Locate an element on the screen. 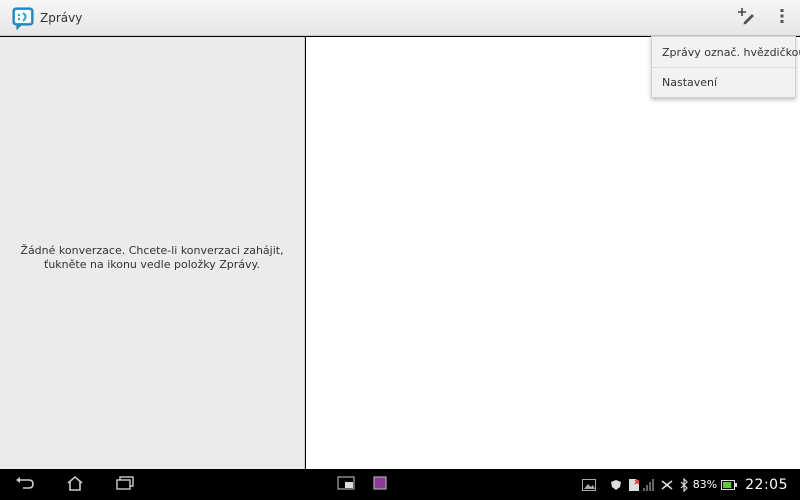  status-area: 83% 22:05 is located at coordinates (688, 484).